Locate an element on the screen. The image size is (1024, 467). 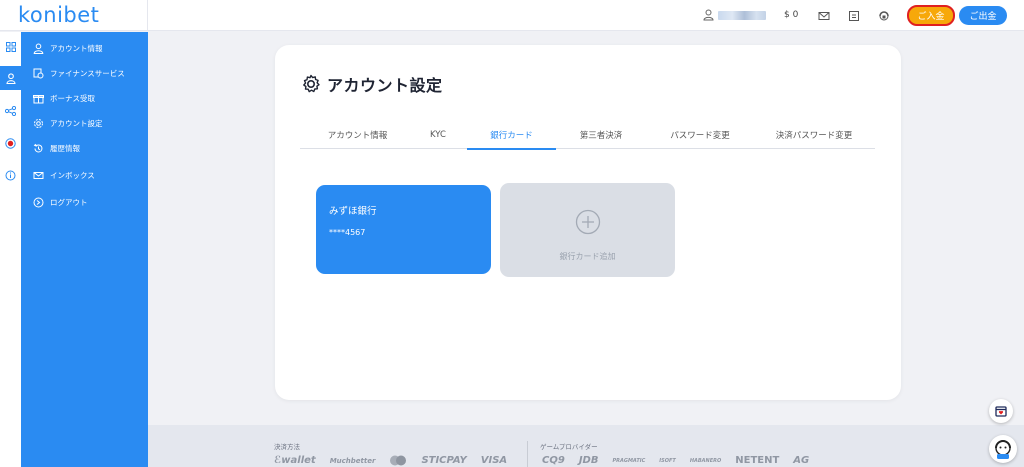
sidebar-item-label: ファイナンスサービス is located at coordinates (87, 73).